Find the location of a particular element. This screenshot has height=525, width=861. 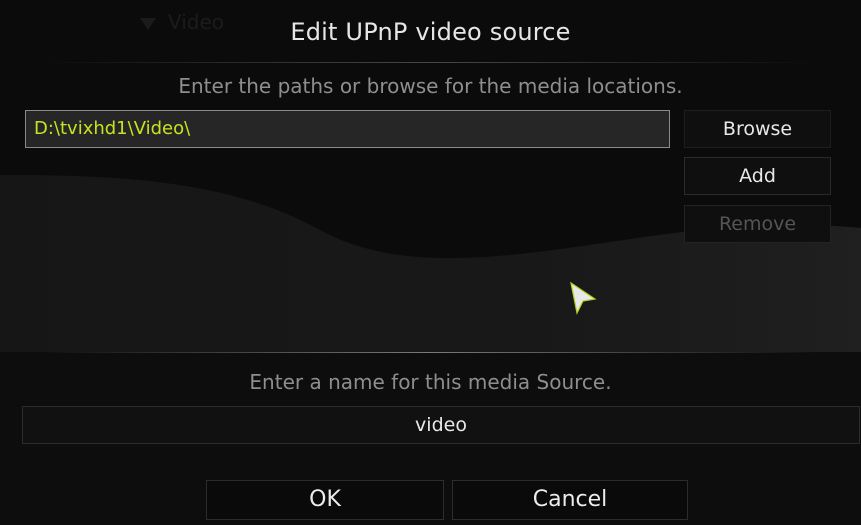

section-divider is located at coordinates (430, 352).